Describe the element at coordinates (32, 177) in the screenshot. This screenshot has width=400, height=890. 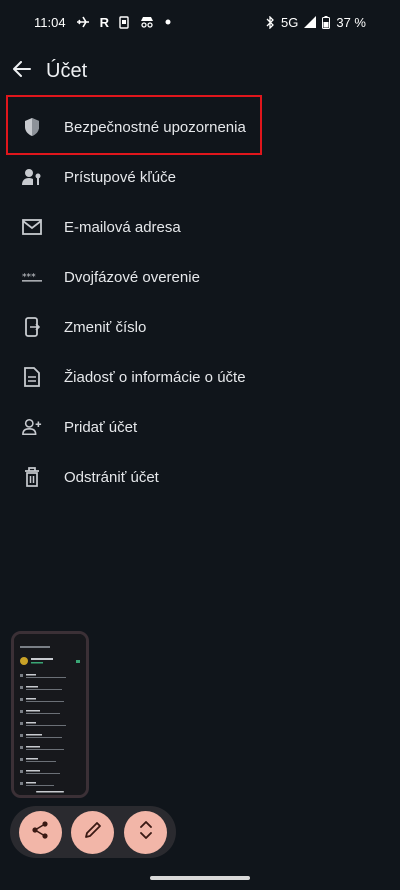
I see `passkey-icon` at that location.